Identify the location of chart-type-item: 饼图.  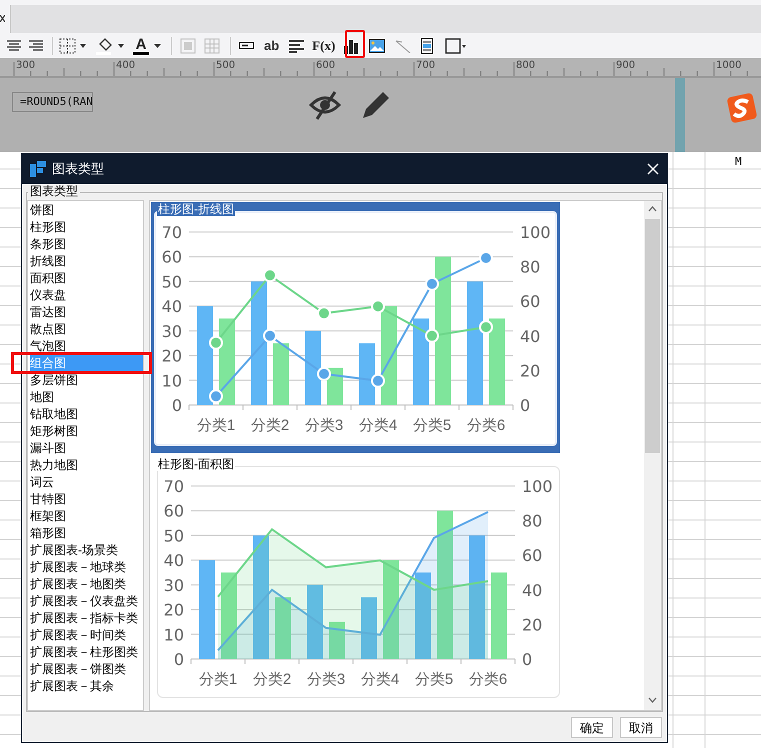
(86, 210).